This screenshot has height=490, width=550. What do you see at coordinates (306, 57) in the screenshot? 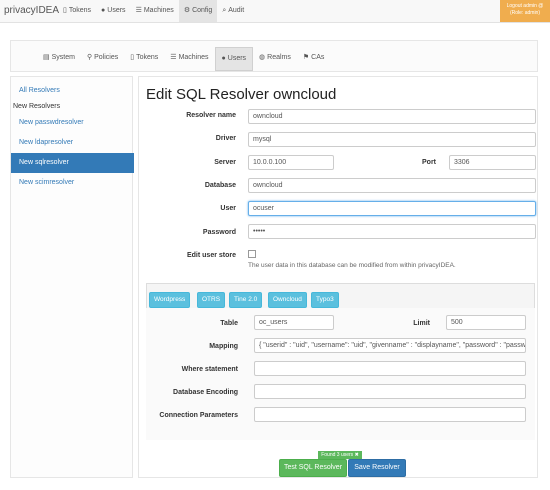
I see `flag-icon: ⚑` at bounding box center [306, 57].